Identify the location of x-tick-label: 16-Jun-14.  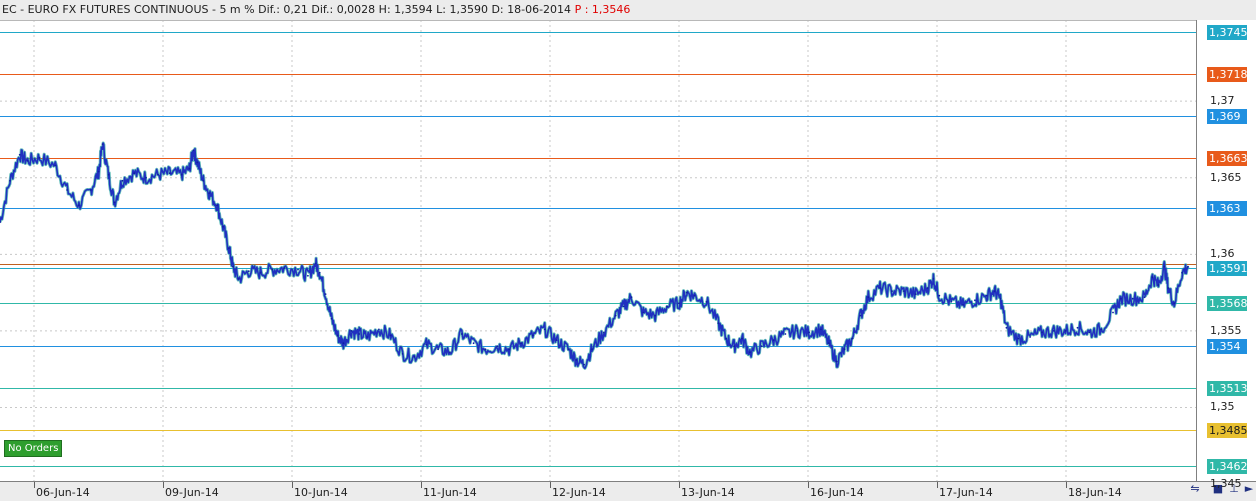
(837, 492).